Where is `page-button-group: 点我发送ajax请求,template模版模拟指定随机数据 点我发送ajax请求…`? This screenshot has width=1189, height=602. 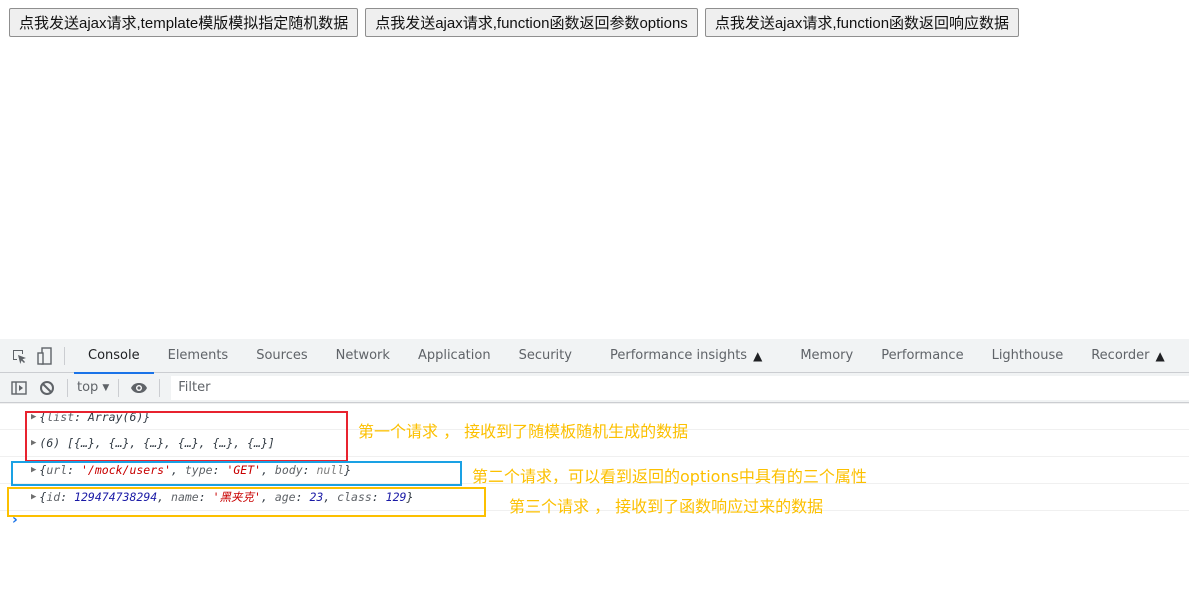
page-button-group: 点我发送ajax请求,template模版模拟指定随机数据 点我发送ajax请求… is located at coordinates (514, 22).